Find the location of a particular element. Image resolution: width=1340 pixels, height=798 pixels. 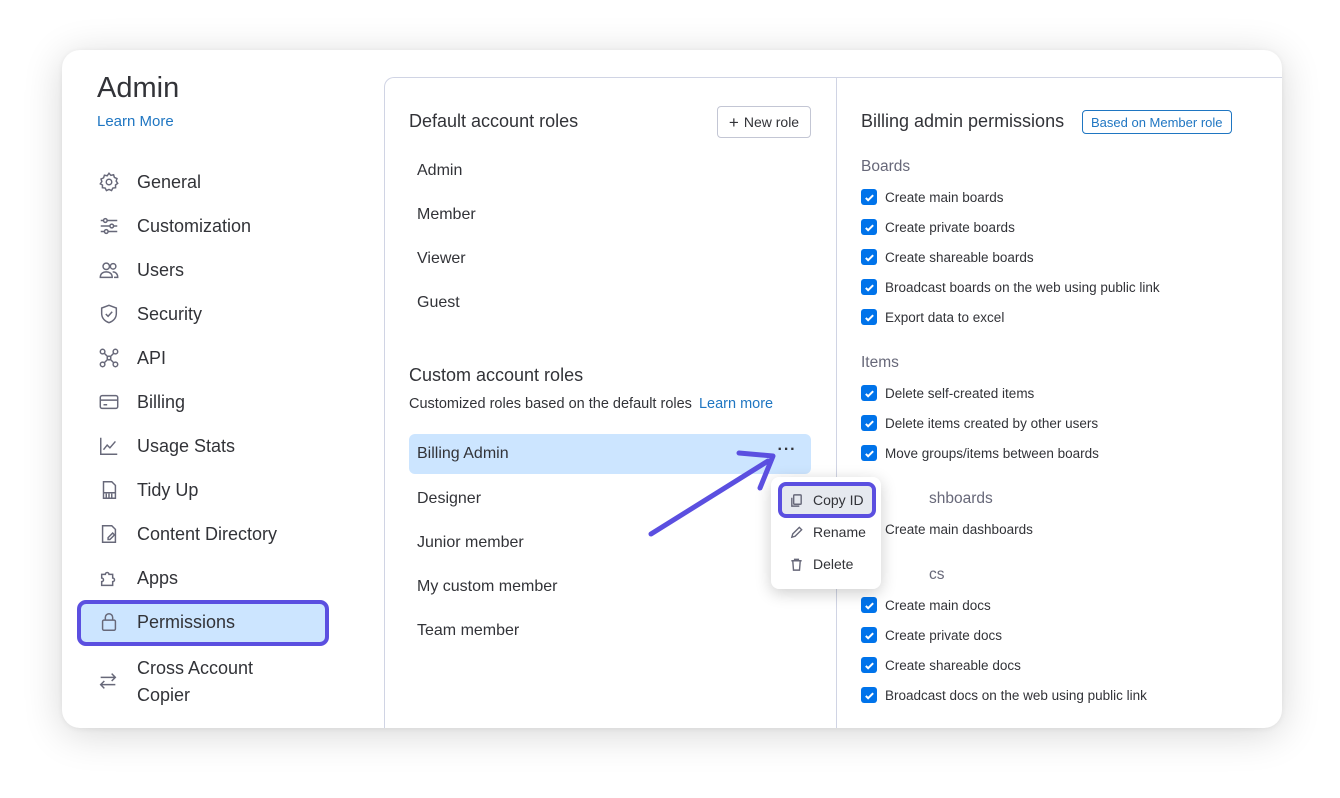

permission-label: Delete self-created items is located at coordinates (960, 393).